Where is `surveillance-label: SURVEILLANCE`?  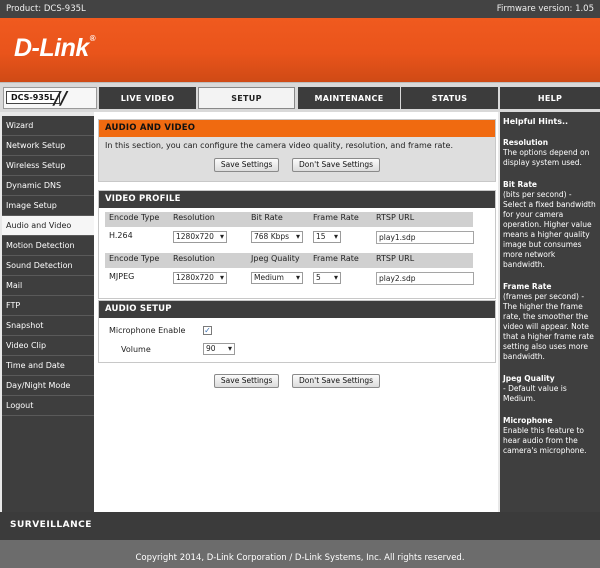 surveillance-label: SURVEILLANCE is located at coordinates (51, 525).